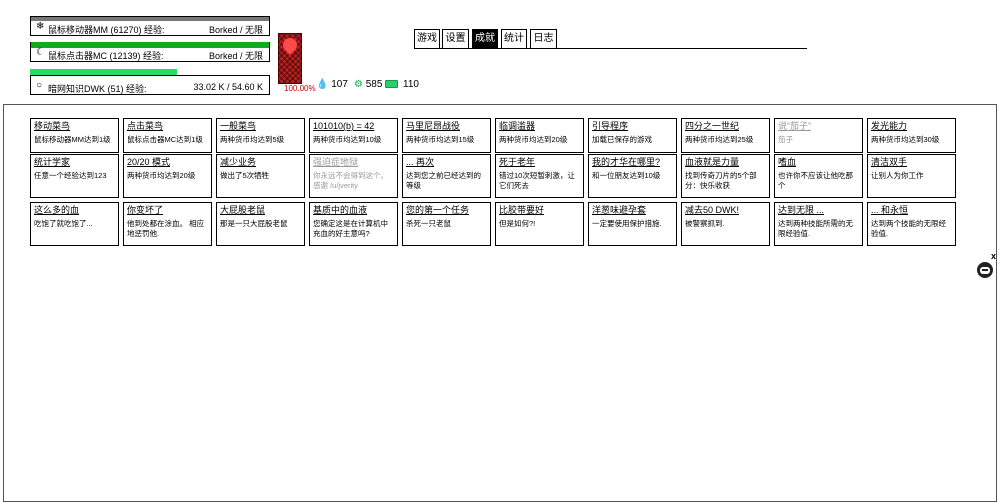 The image size is (1000, 502). What do you see at coordinates (455, 38) in the screenshot?
I see `tab-settings: 设置` at bounding box center [455, 38].